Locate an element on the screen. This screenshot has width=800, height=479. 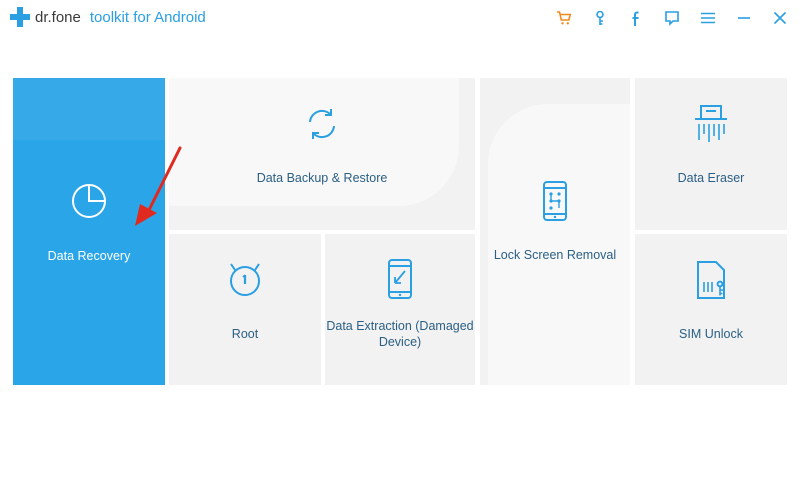
close-icon is located at coordinates (780, 18).